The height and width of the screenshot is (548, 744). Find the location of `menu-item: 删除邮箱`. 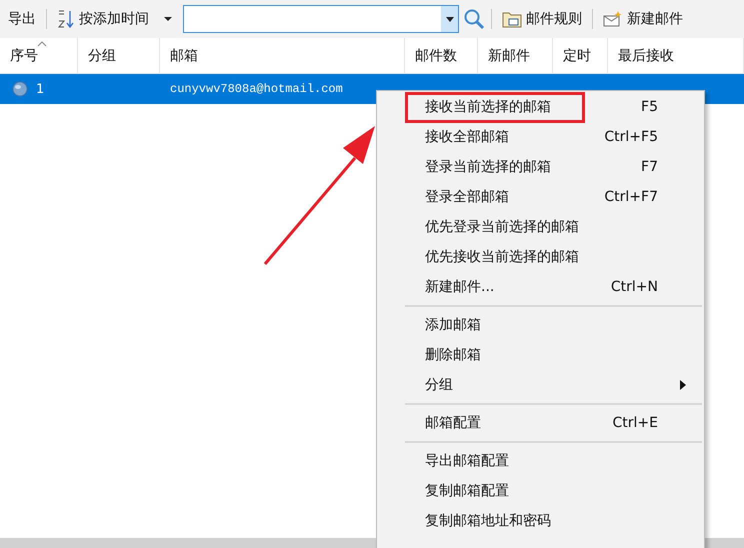

menu-item: 删除邮箱 is located at coordinates (540, 355).